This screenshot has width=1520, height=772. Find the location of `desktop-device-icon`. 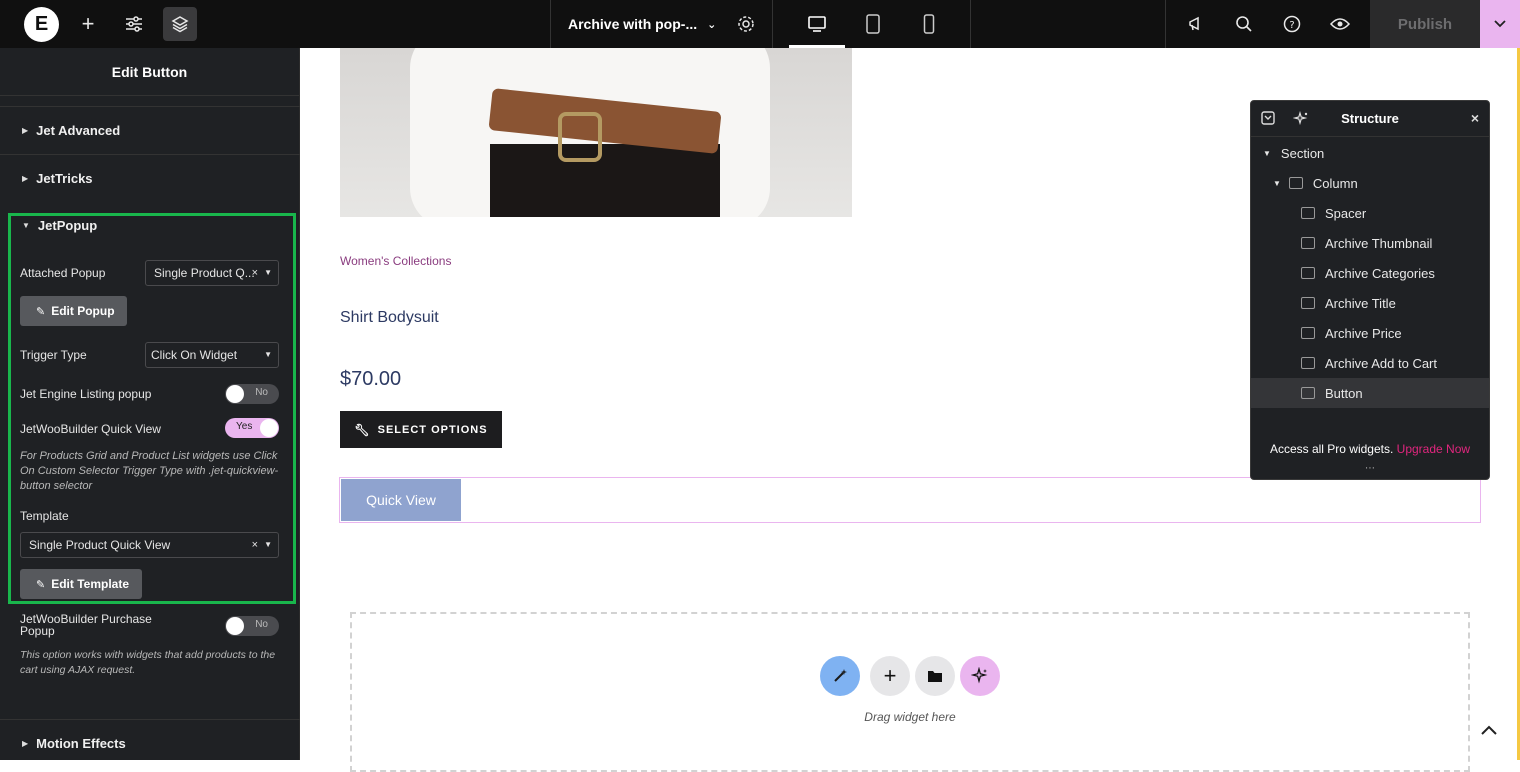

desktop-device-icon is located at coordinates (817, 24).